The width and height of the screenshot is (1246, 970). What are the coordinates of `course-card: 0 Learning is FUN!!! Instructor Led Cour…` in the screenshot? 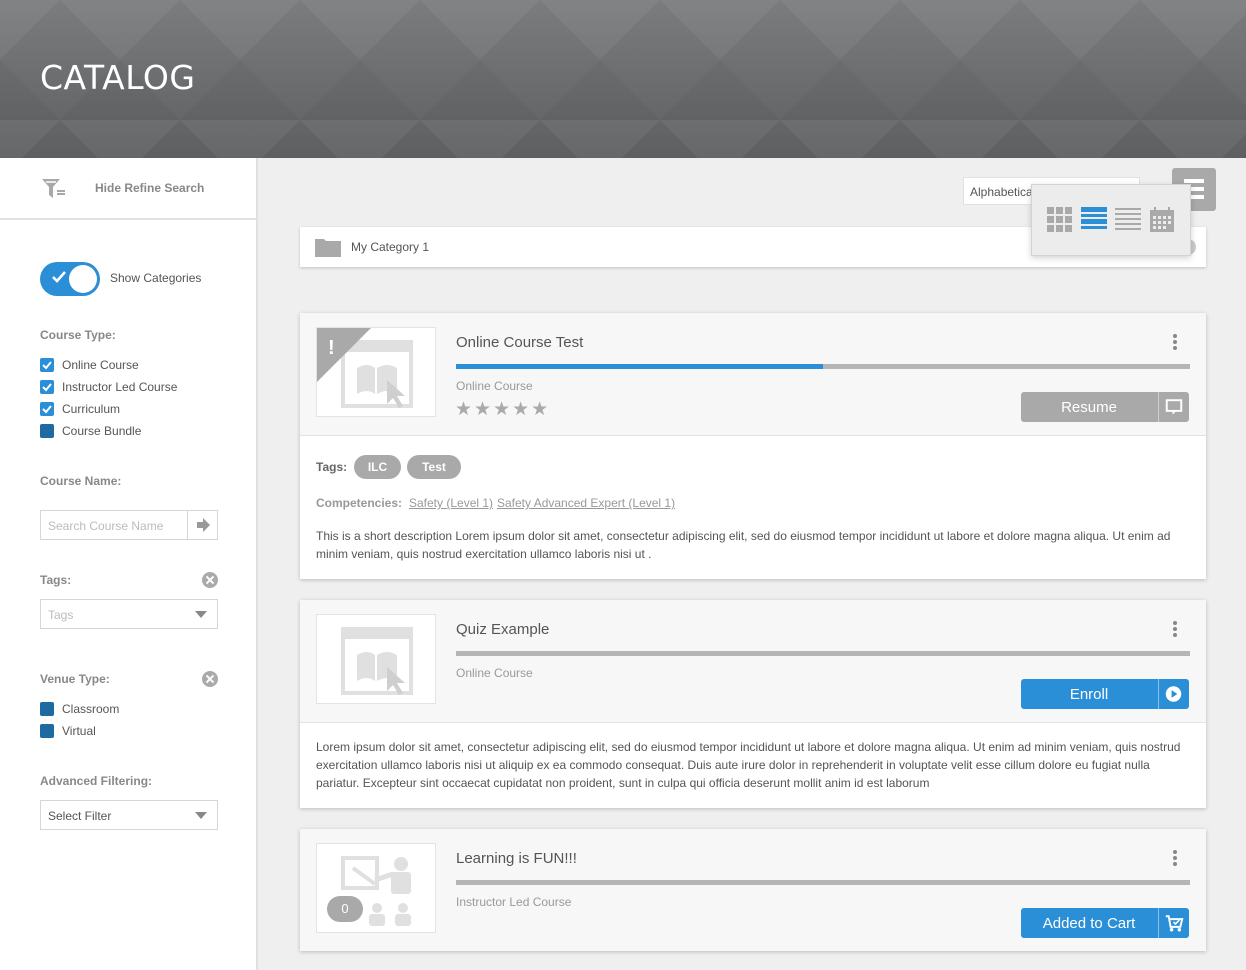 It's located at (753, 890).